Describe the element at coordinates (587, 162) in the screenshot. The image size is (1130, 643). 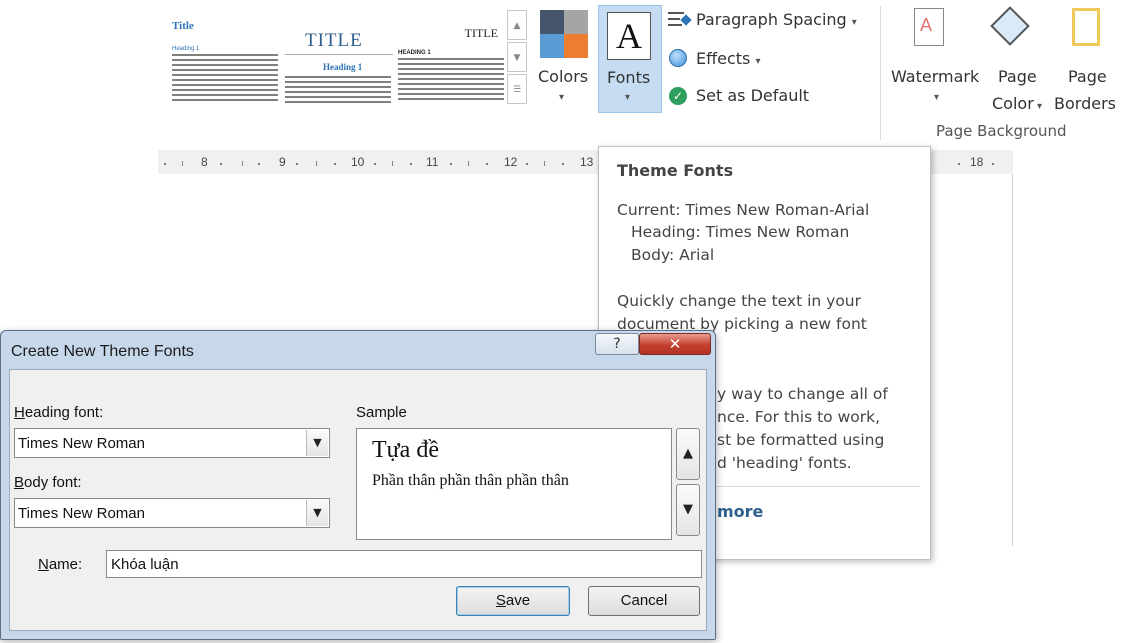
I see `ruler-number: 13` at that location.